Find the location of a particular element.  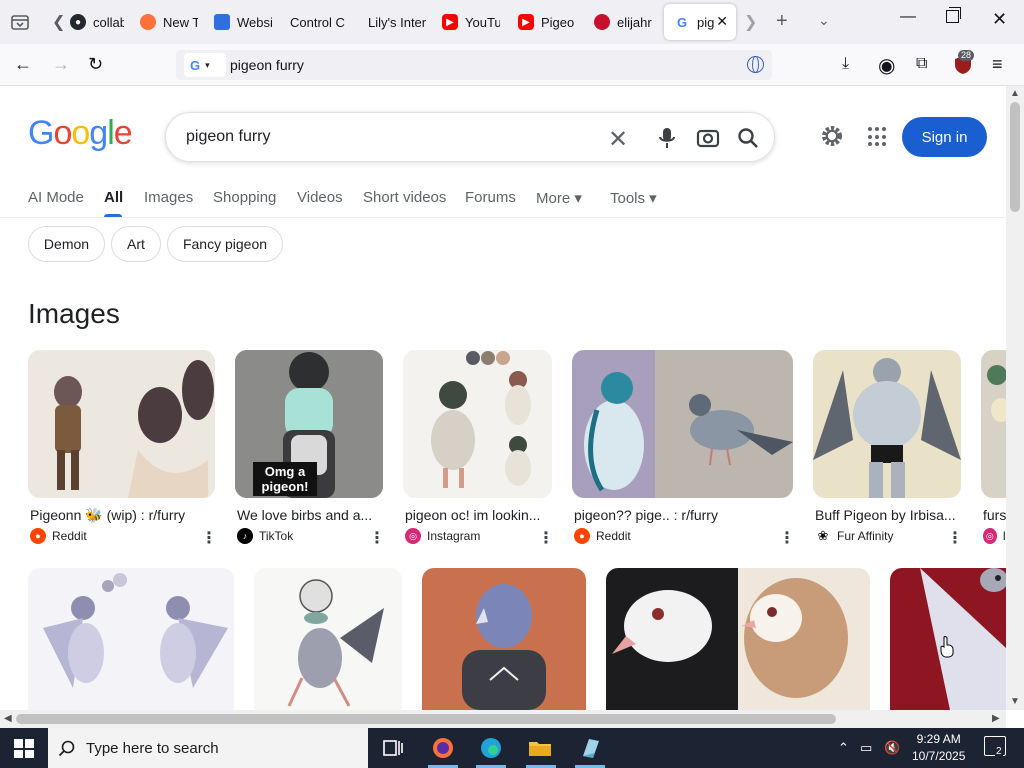

minimize-icon: — is located at coordinates (908, 17).